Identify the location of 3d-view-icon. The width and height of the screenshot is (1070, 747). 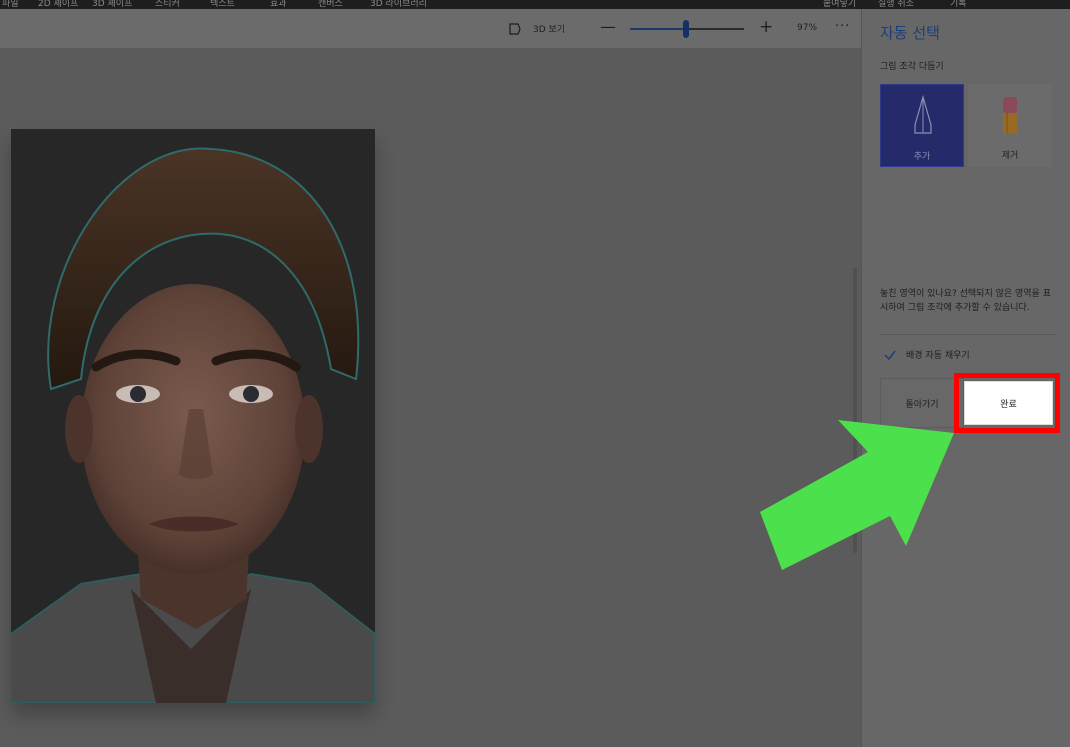
(515, 28).